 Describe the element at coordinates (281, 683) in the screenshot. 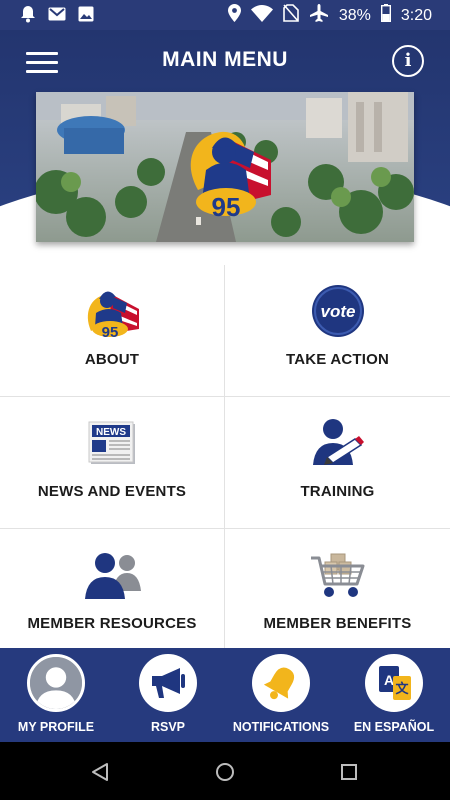

I see `bell-icon` at that location.